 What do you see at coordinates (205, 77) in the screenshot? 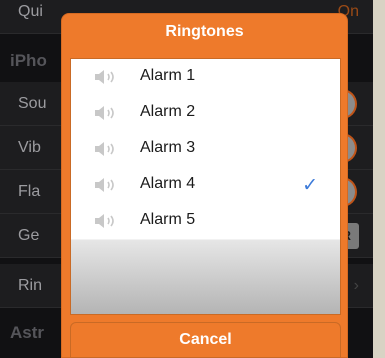
I see `ringtone-item-alarm-1: Alarm 1` at bounding box center [205, 77].